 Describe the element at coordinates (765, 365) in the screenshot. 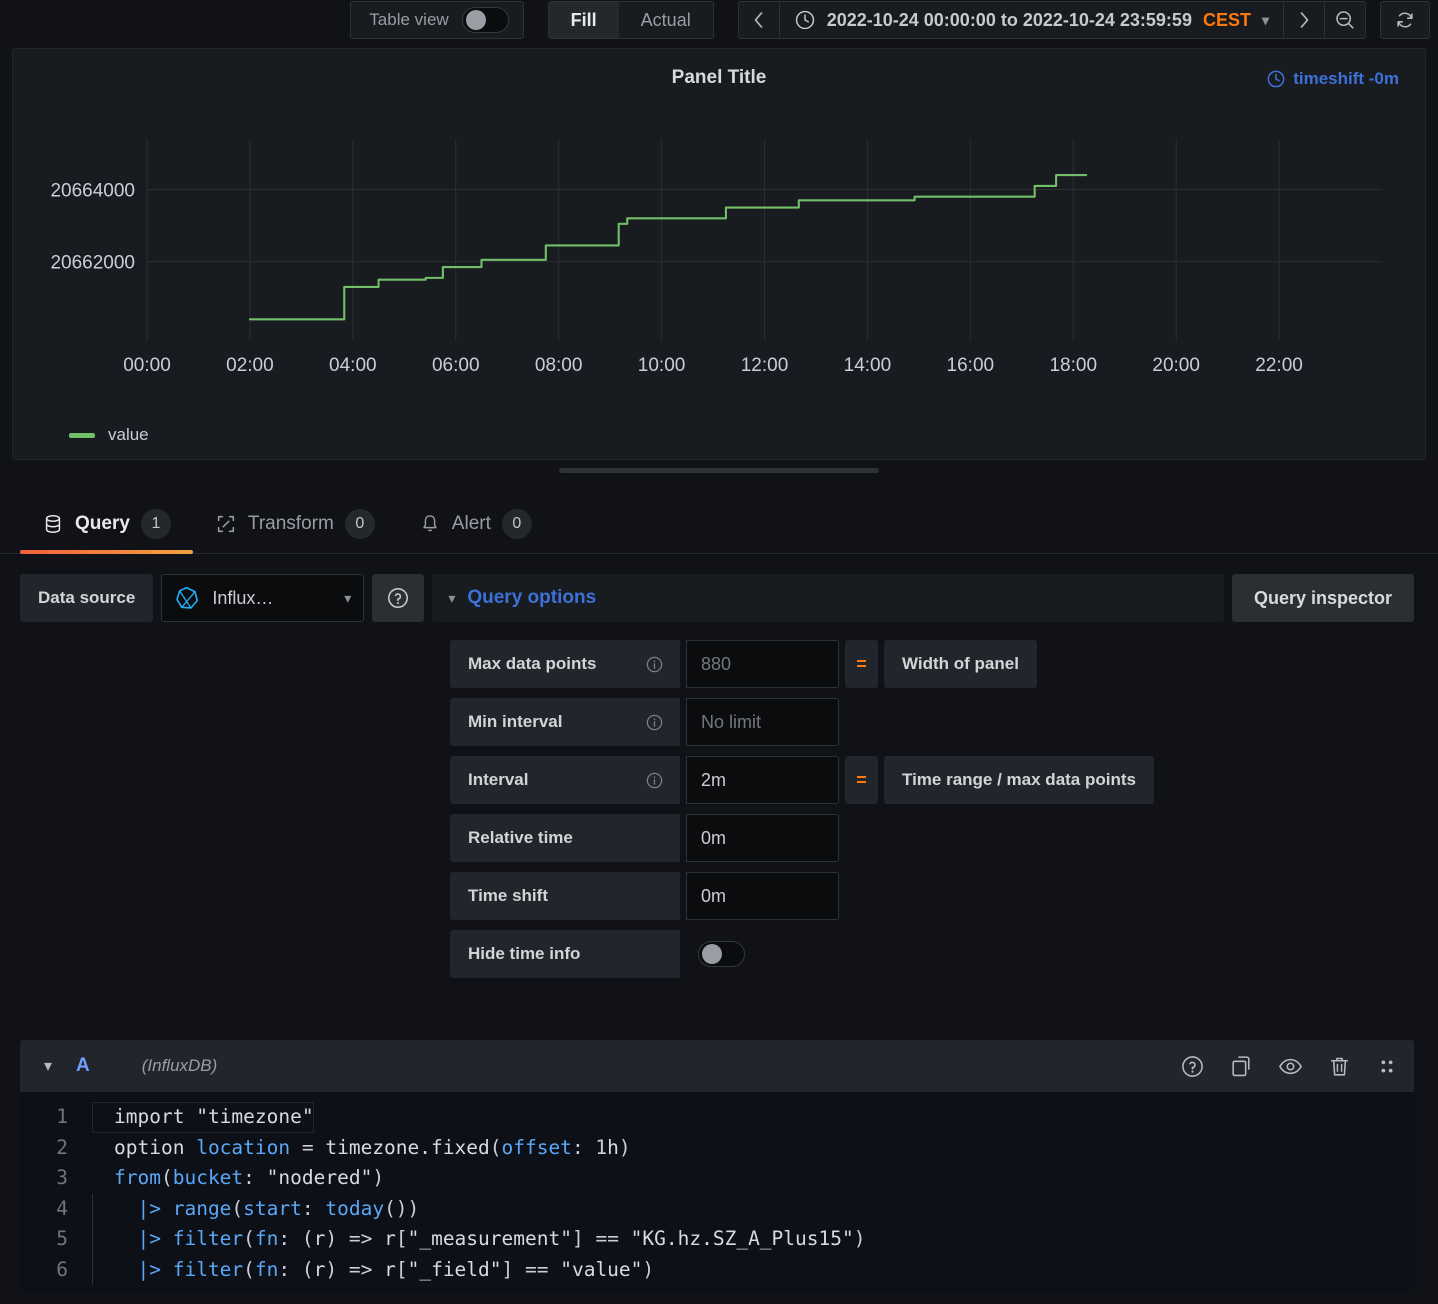

I see `chart-xtick-label: 12:00` at that location.